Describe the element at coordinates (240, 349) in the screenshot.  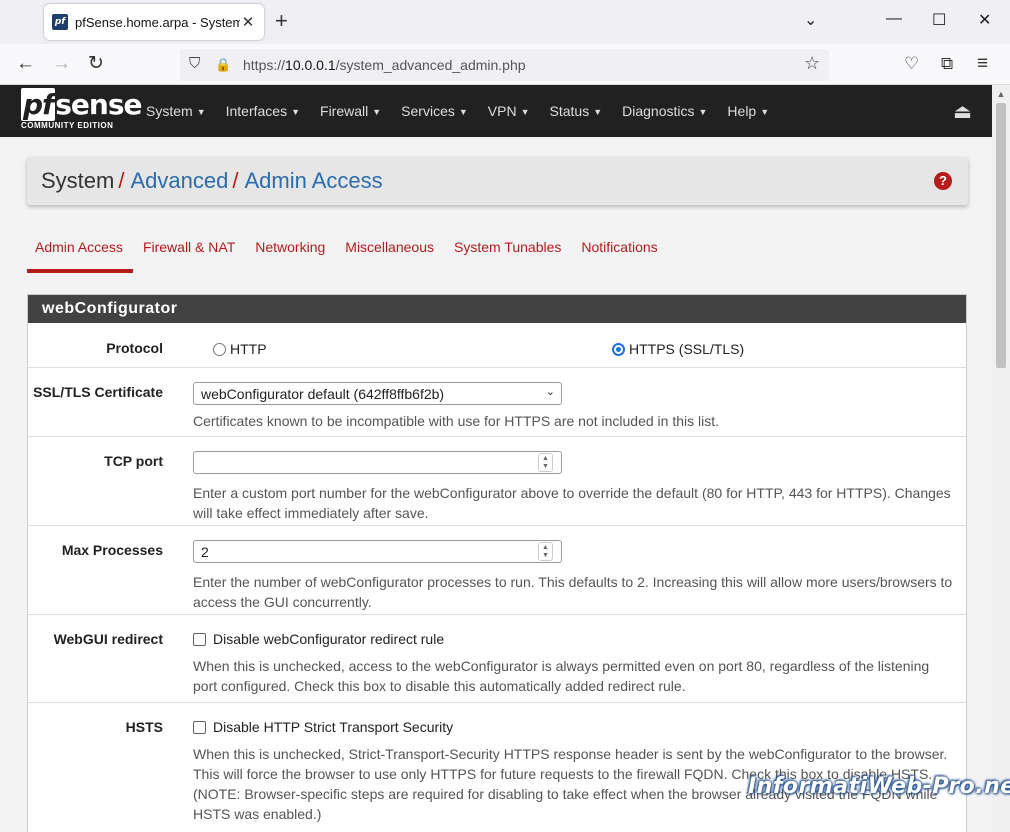
I see `protocol-http-radio: HTTP` at that location.